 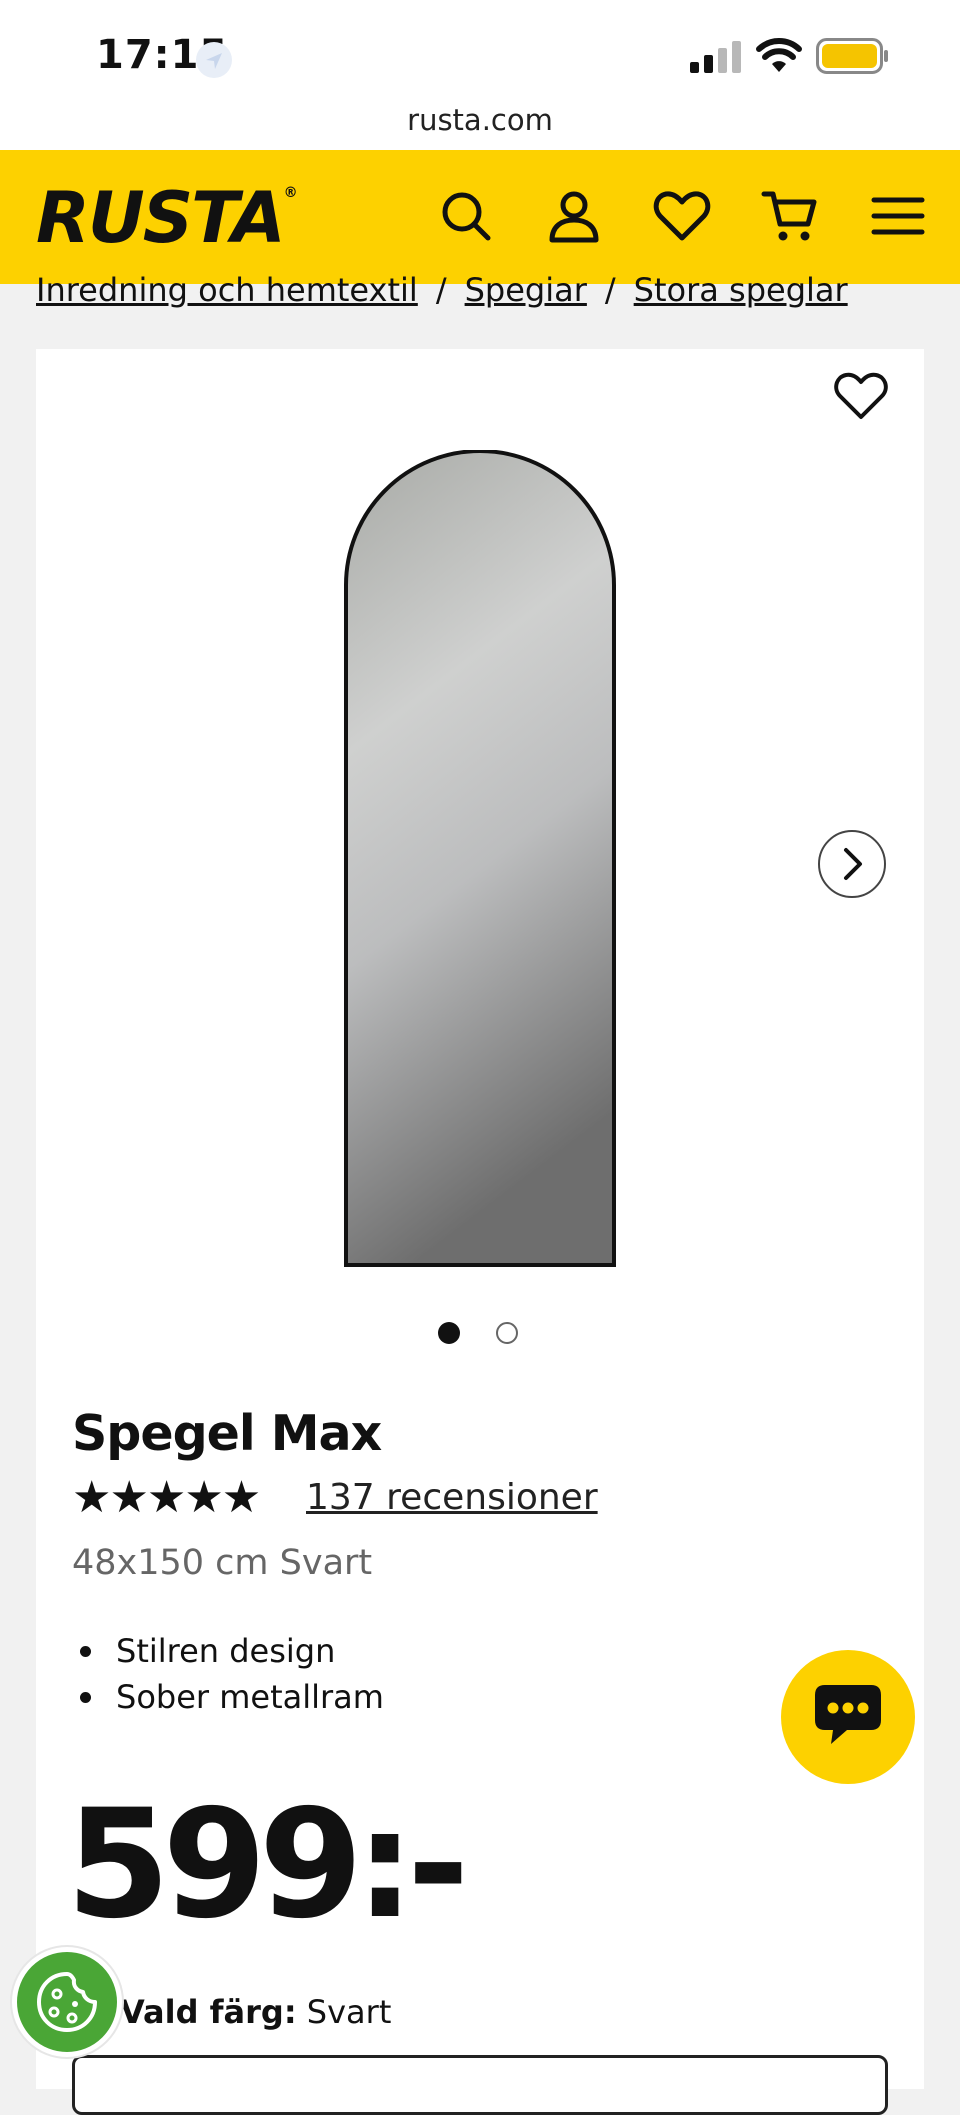 I want to click on account-icon, so click(x=574, y=216).